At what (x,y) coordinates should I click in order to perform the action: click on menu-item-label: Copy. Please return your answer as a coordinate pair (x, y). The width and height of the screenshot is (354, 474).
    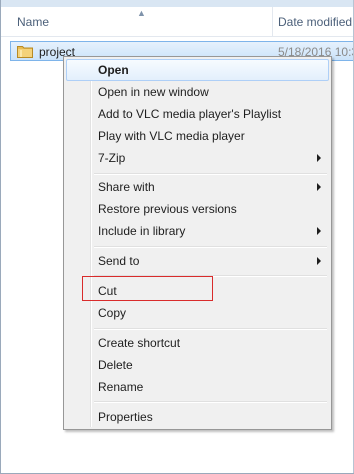
    Looking at the image, I should click on (112, 313).